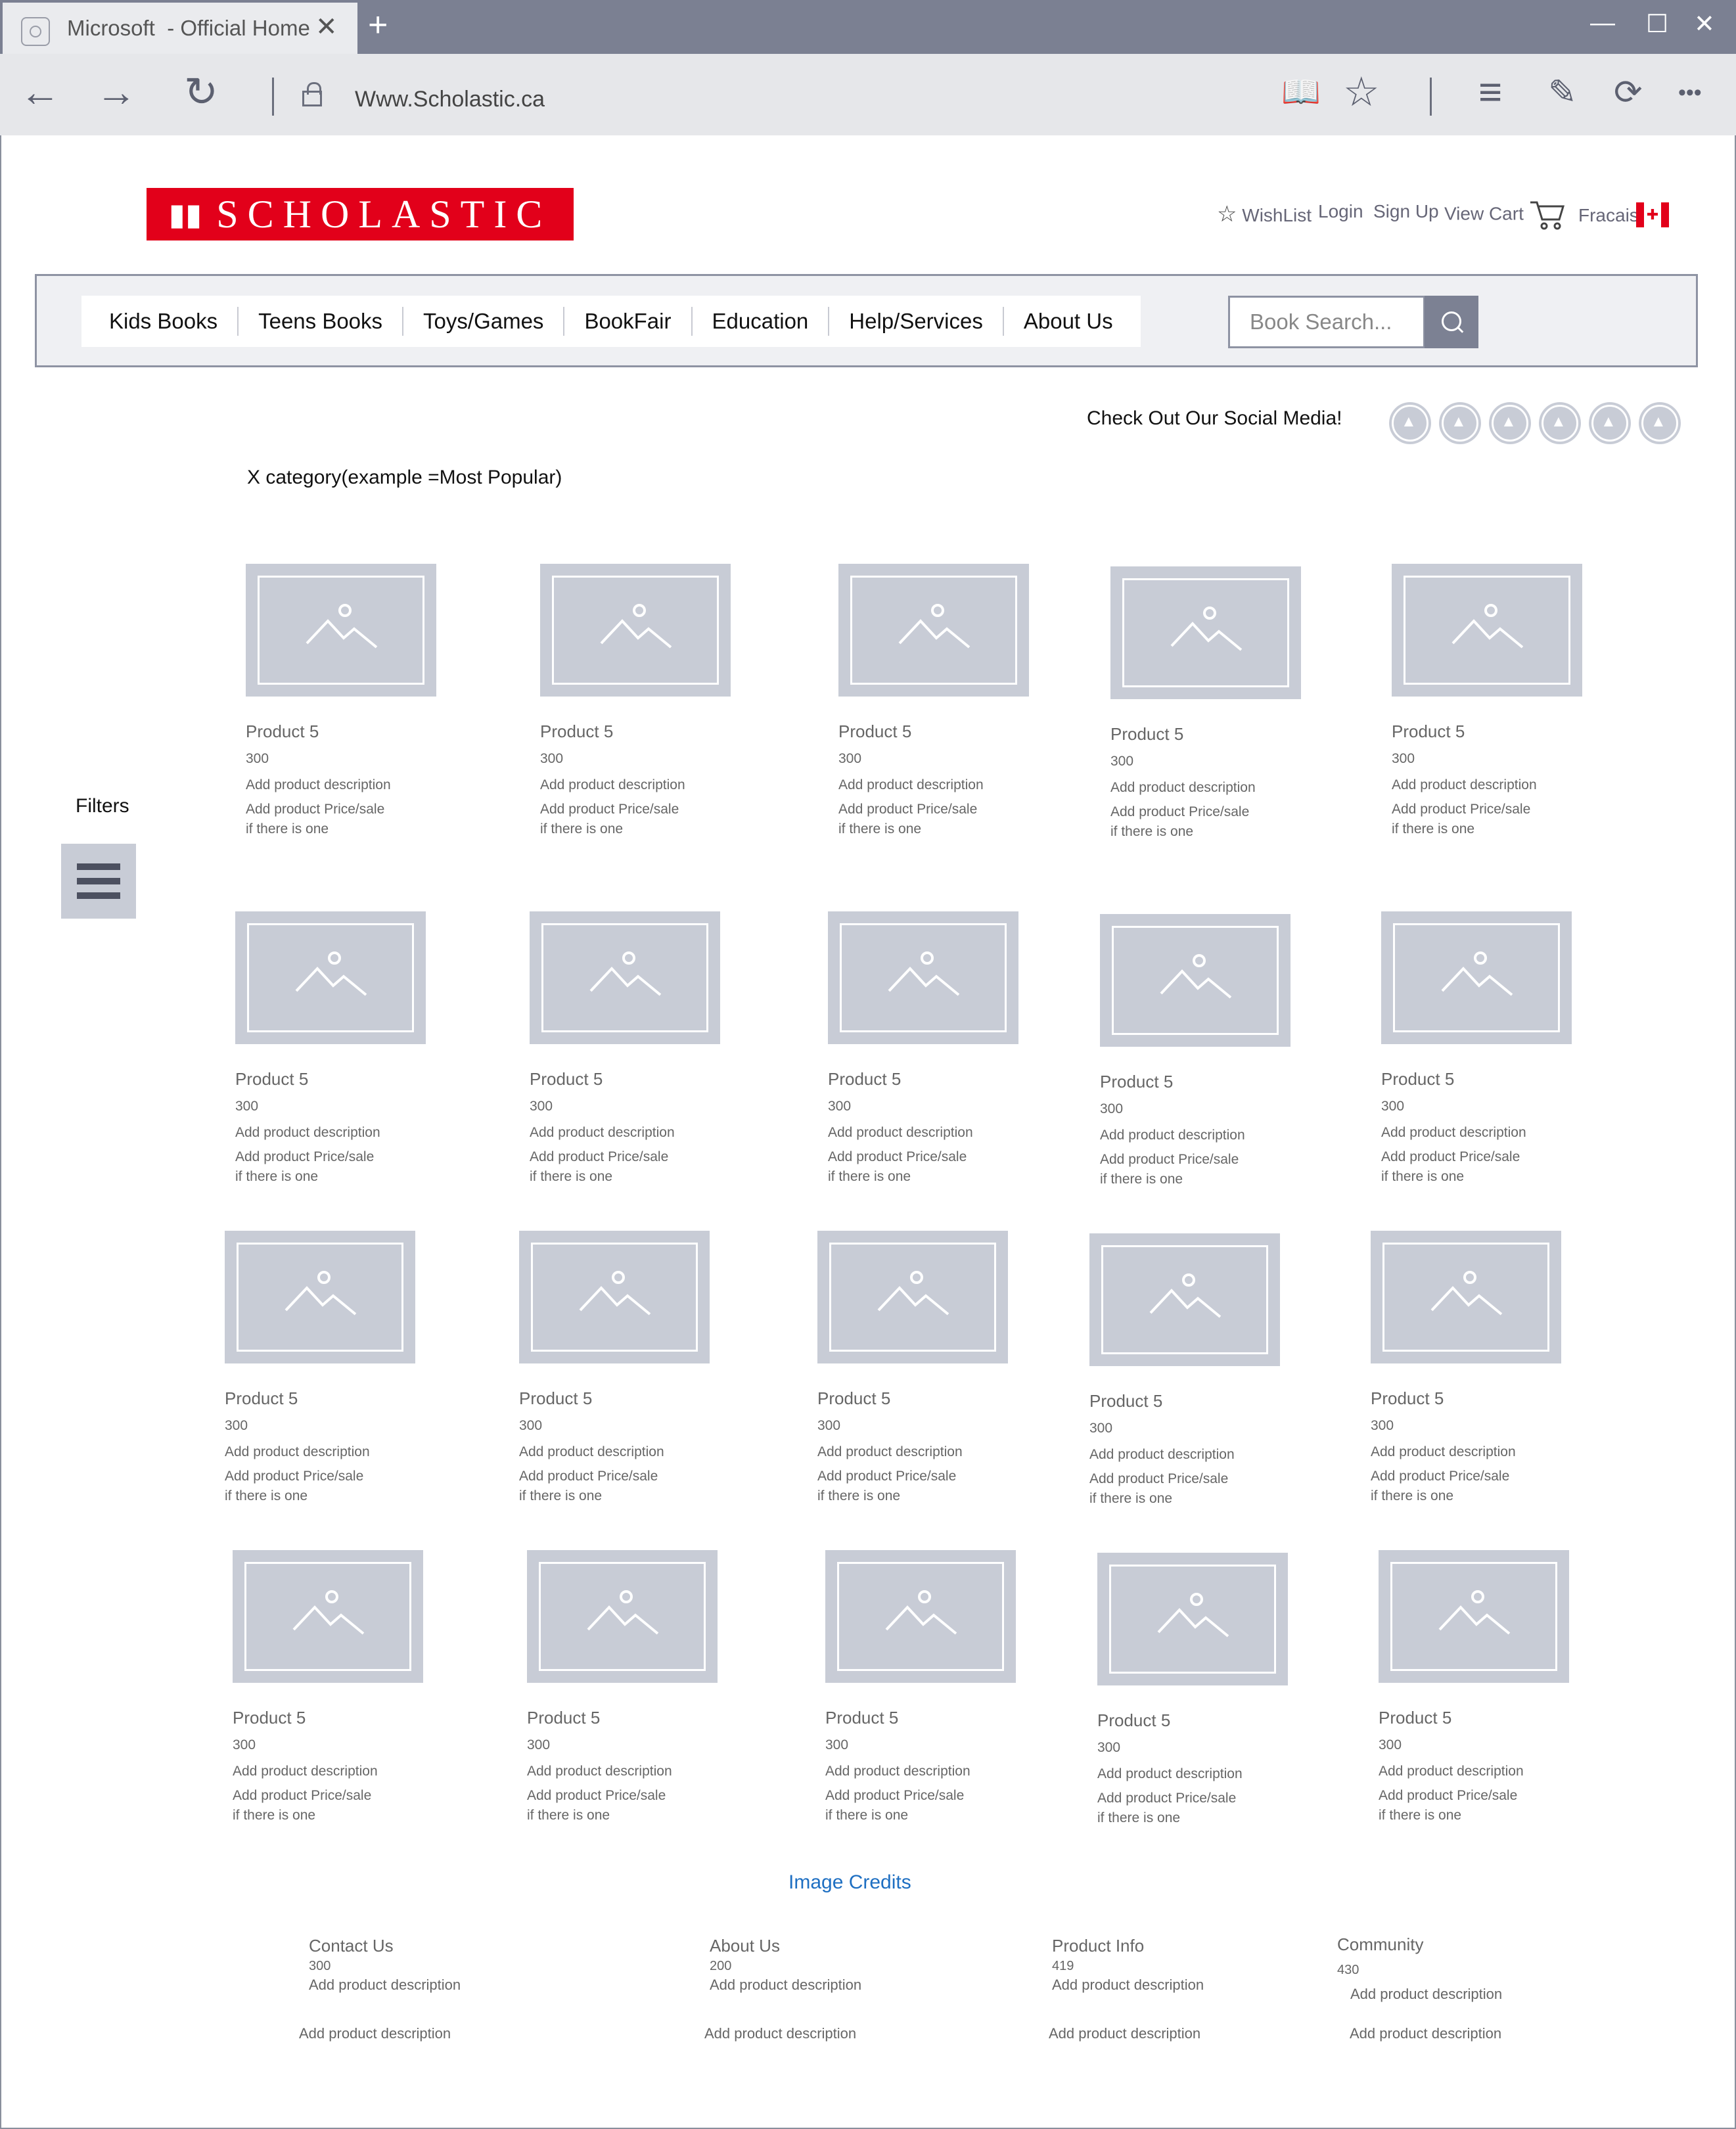  I want to click on footer-title: Community, so click(1419, 1944).